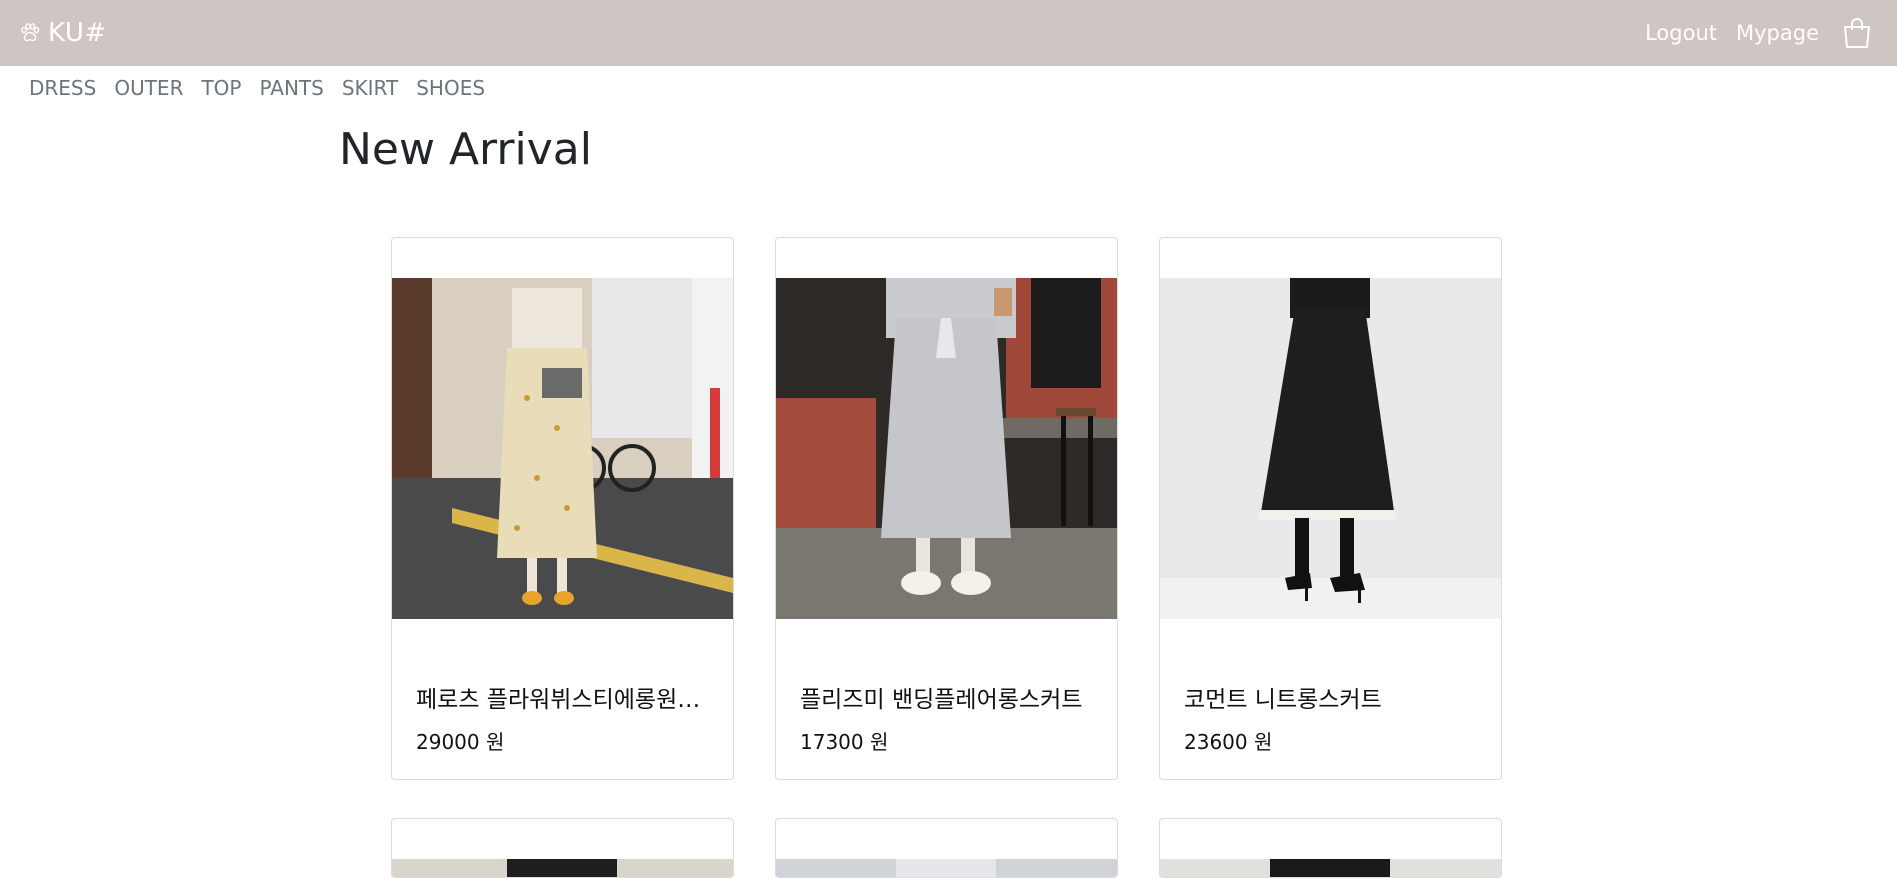  I want to click on brand-name: KU#, so click(77, 33).